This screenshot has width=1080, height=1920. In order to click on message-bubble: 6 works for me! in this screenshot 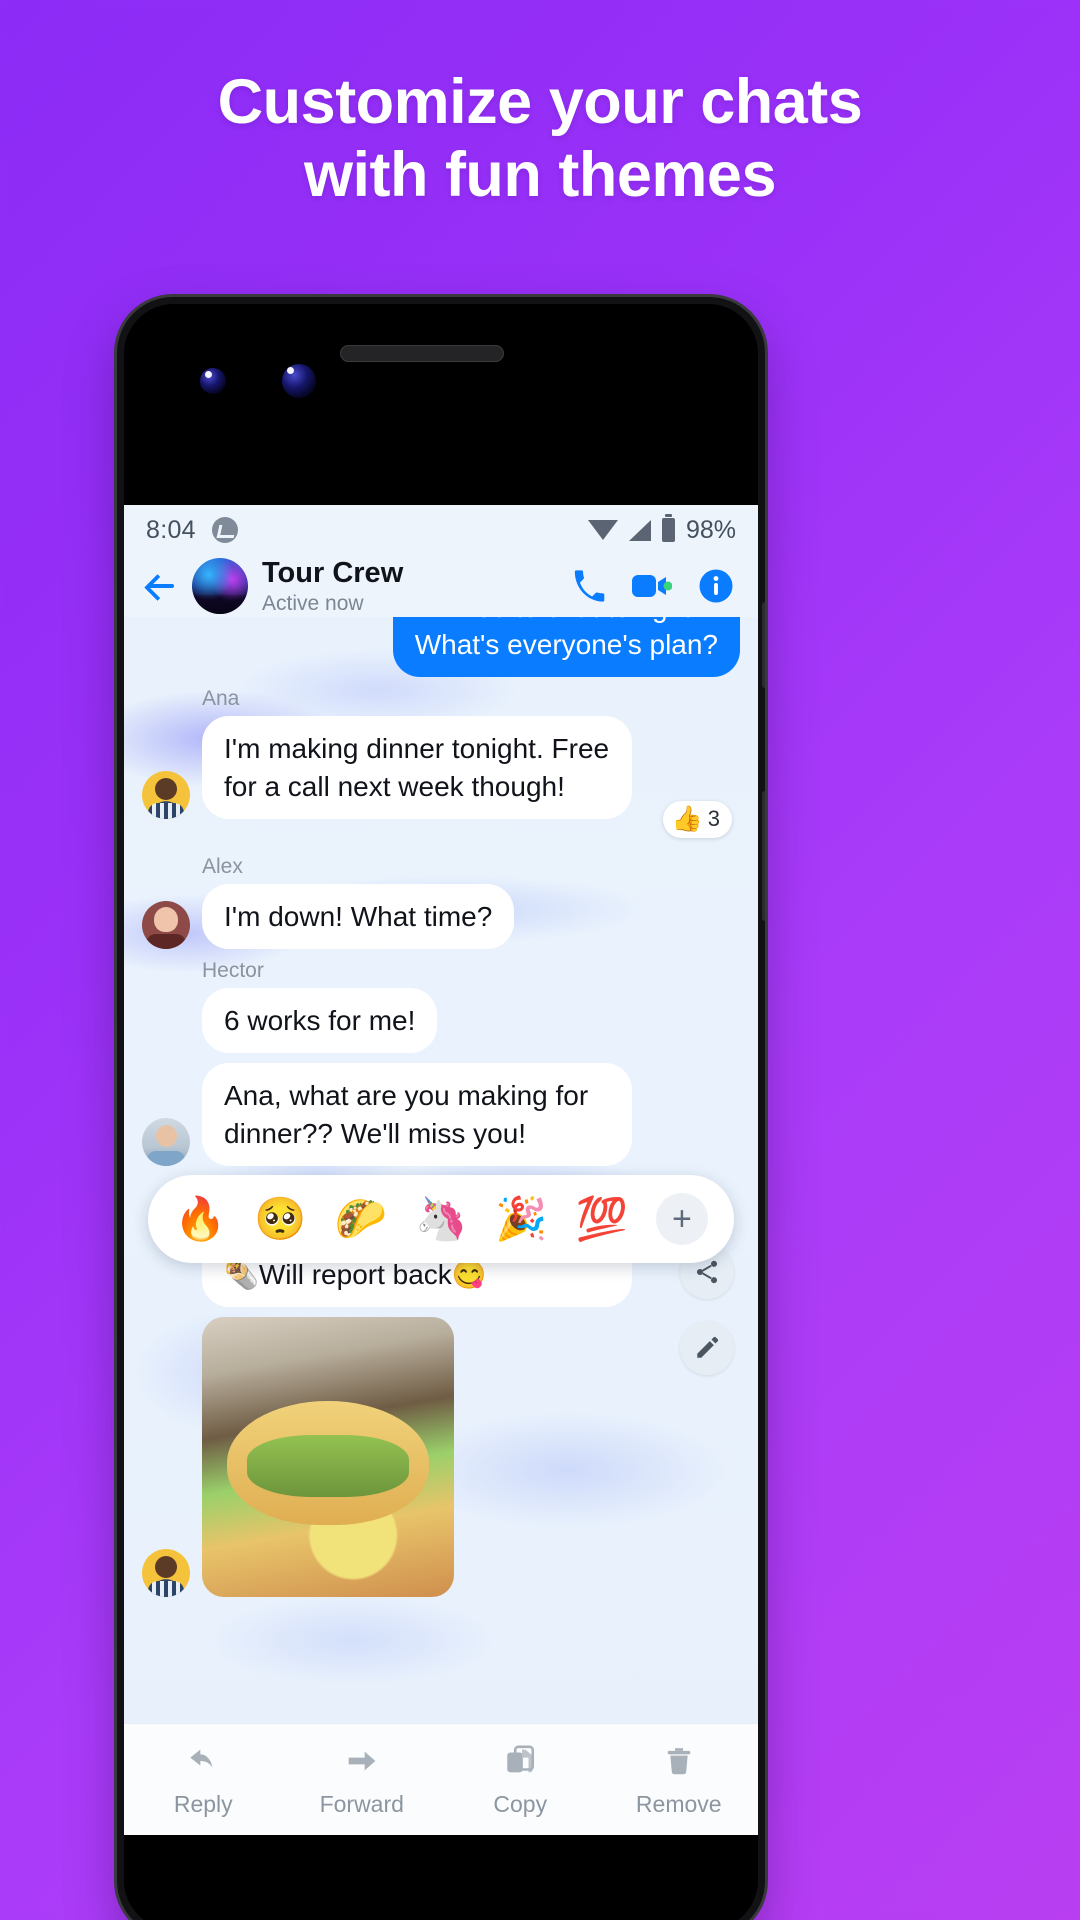, I will do `click(320, 1021)`.